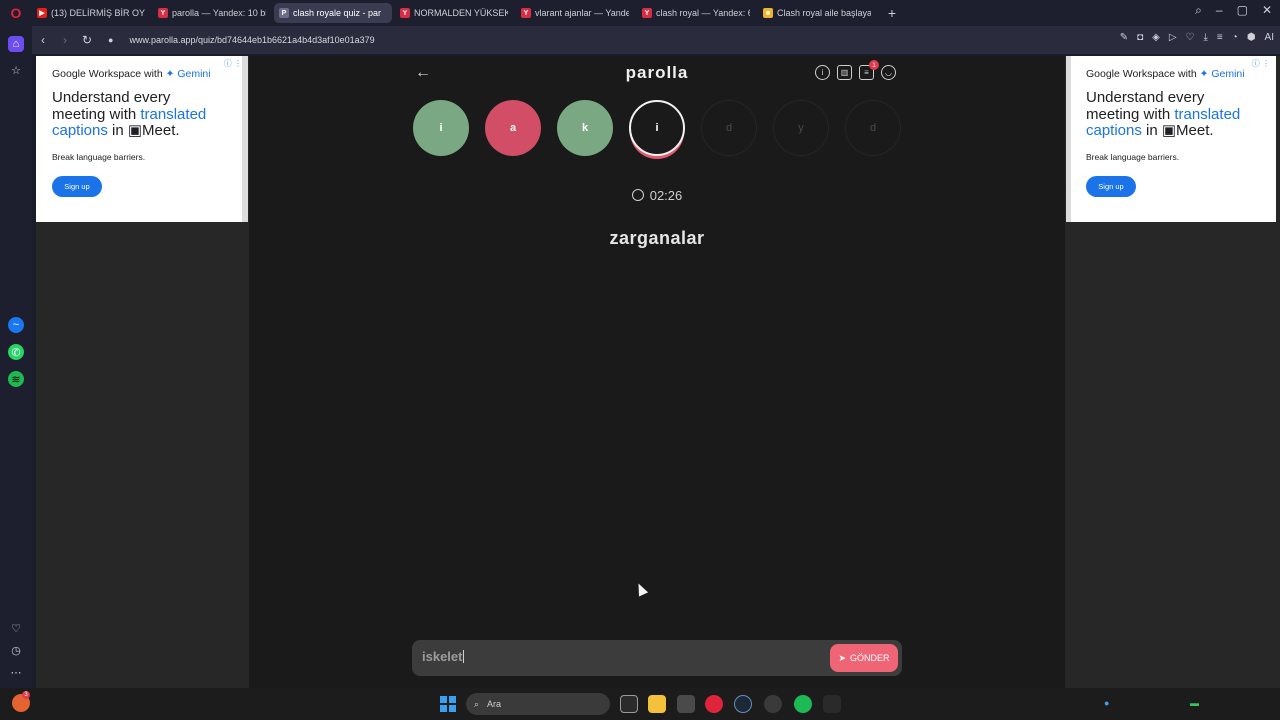 The height and width of the screenshot is (720, 1280). I want to click on letter-circles: iakidyd, so click(657, 128).